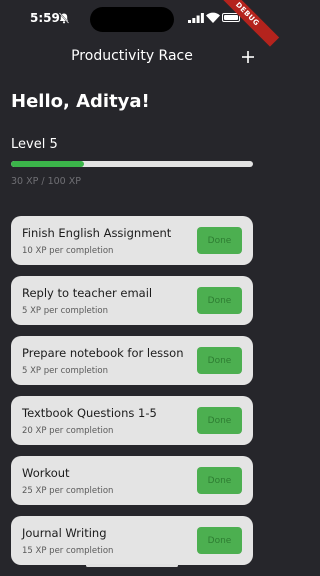  What do you see at coordinates (132, 480) in the screenshot?
I see `task-card: Workout 25 XP per completion Done` at bounding box center [132, 480].